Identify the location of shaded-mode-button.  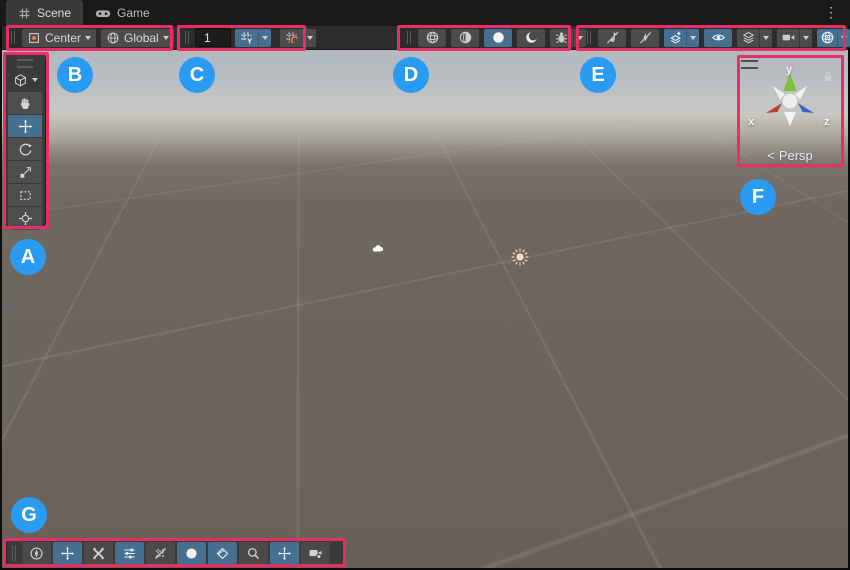
(498, 37).